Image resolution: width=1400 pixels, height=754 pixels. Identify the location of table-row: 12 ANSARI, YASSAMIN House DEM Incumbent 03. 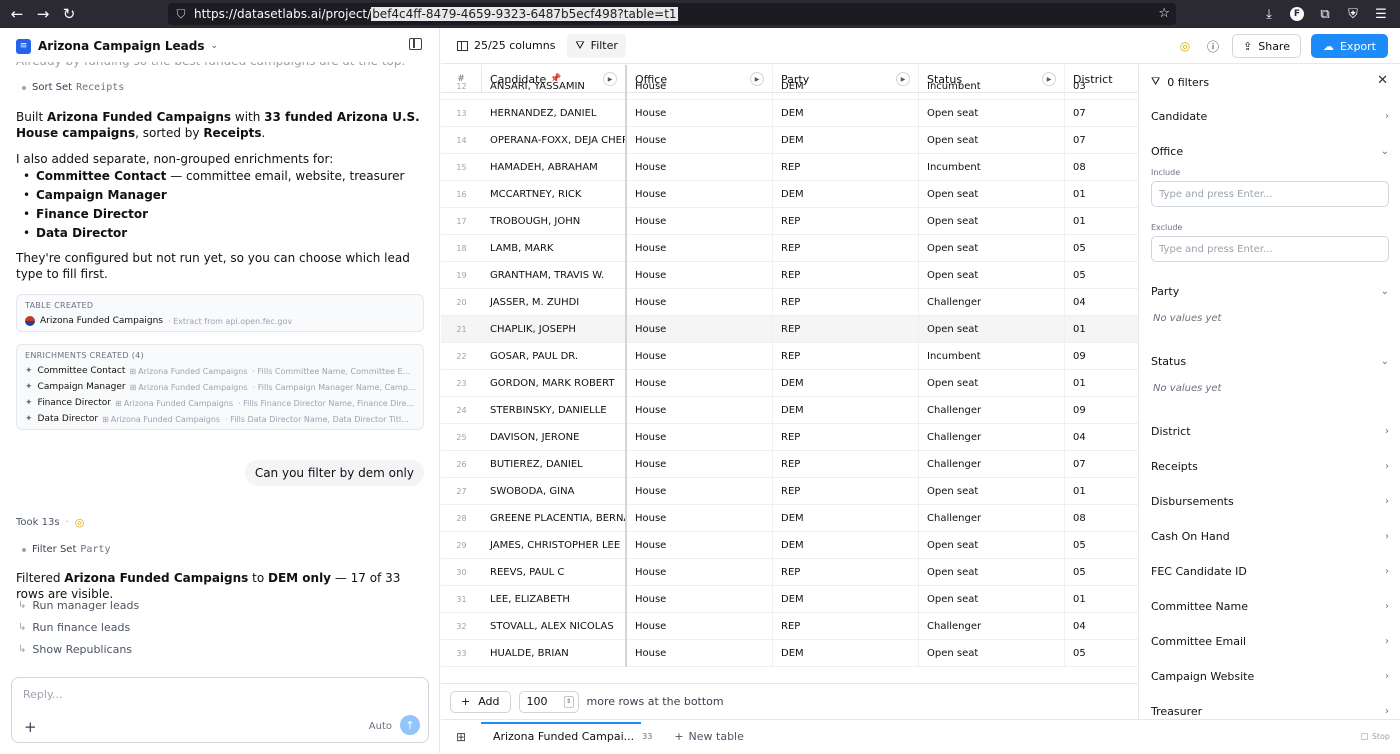
(789, 86).